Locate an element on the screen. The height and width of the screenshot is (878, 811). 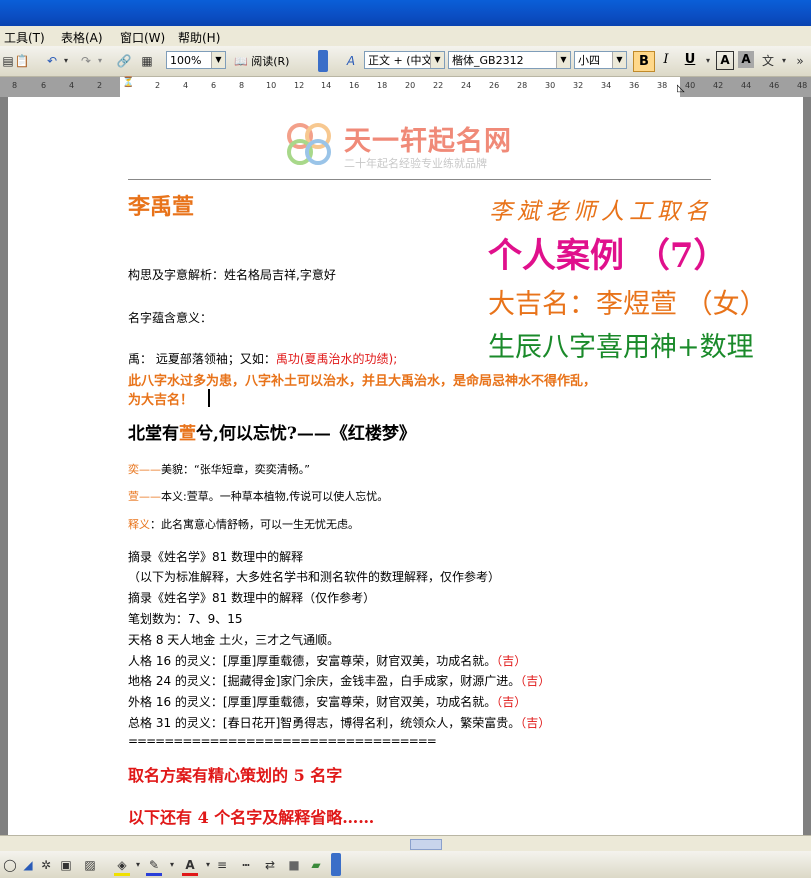
font-color-icon: A is located at coordinates (190, 866).